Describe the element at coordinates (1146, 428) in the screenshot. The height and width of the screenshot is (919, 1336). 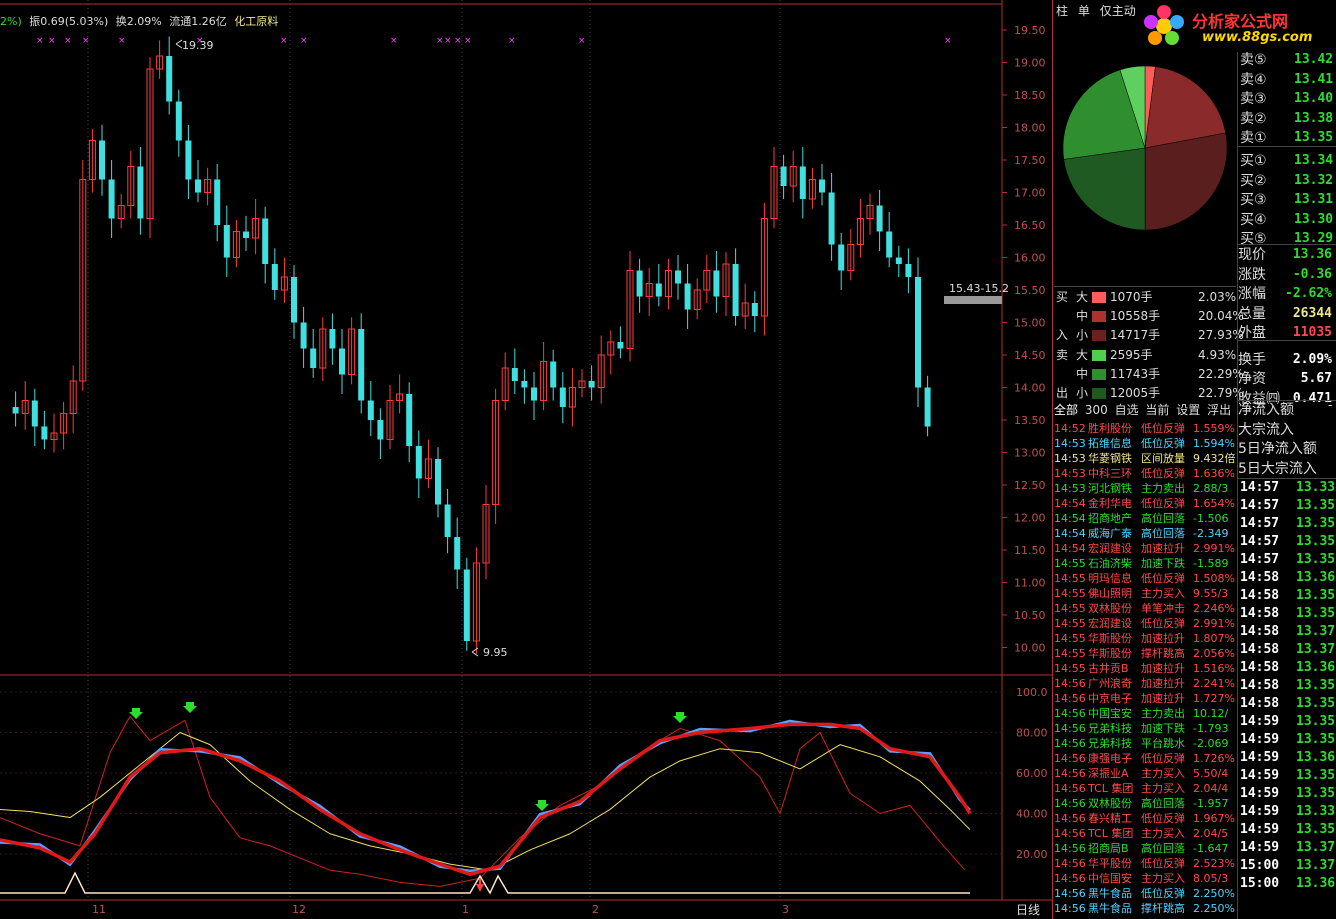
I see `alert-row: 14:52 胜利股份 低位反弹 1.559%` at that location.